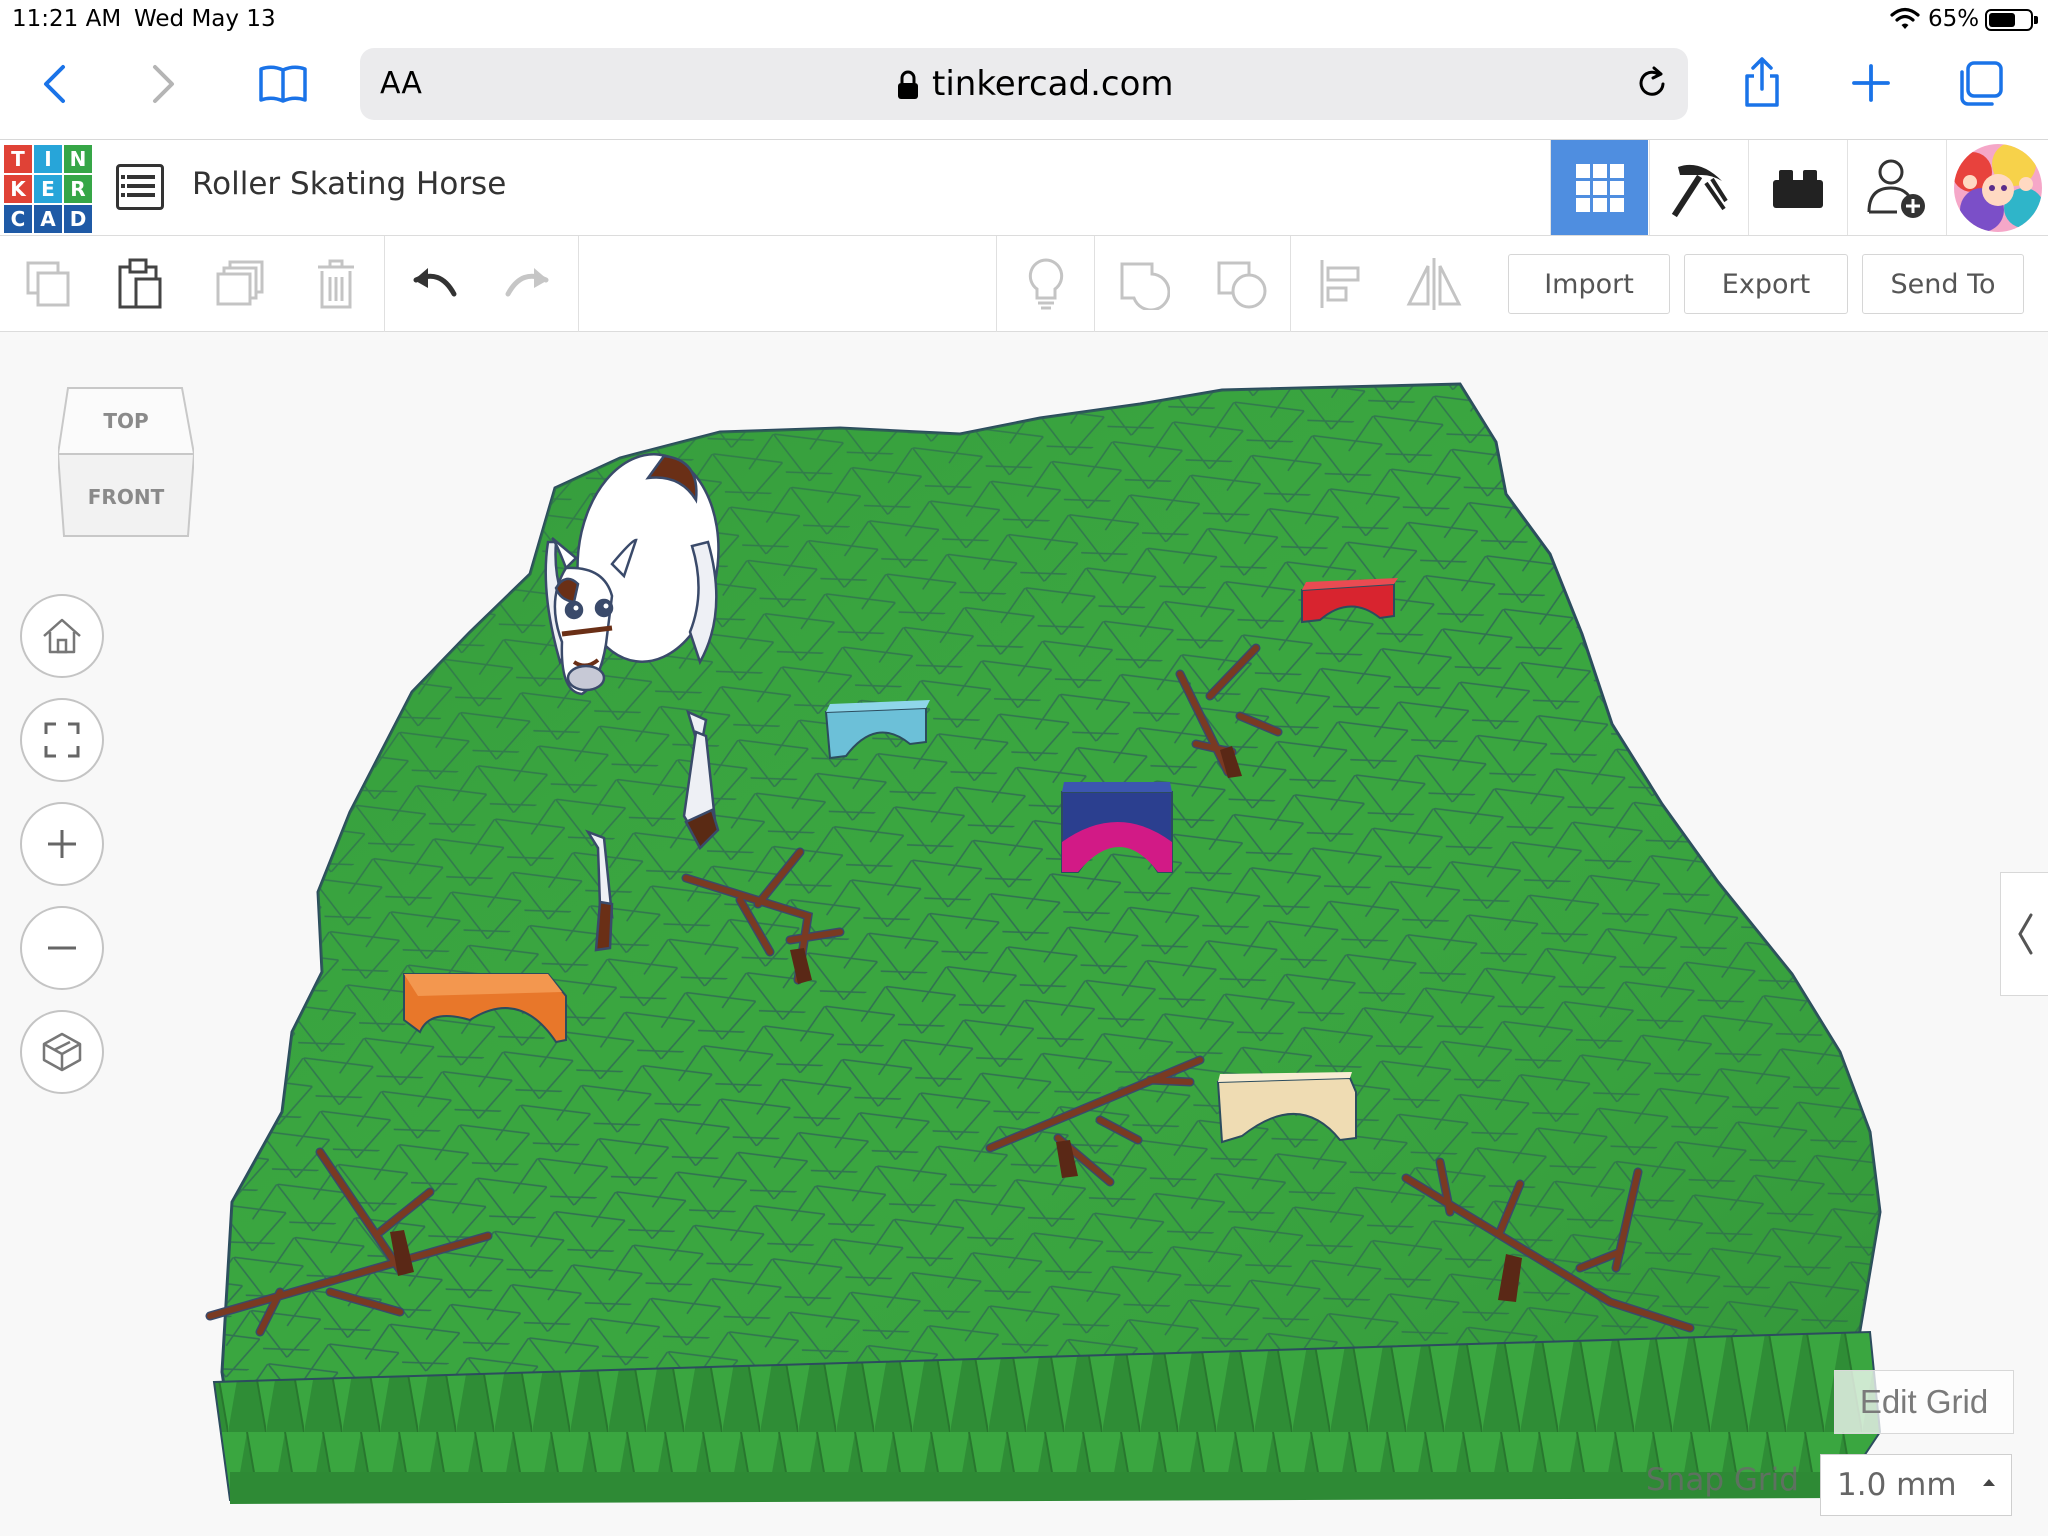 Image resolution: width=2048 pixels, height=1536 pixels. Describe the element at coordinates (48, 159) in the screenshot. I see `logo-letter: I` at that location.